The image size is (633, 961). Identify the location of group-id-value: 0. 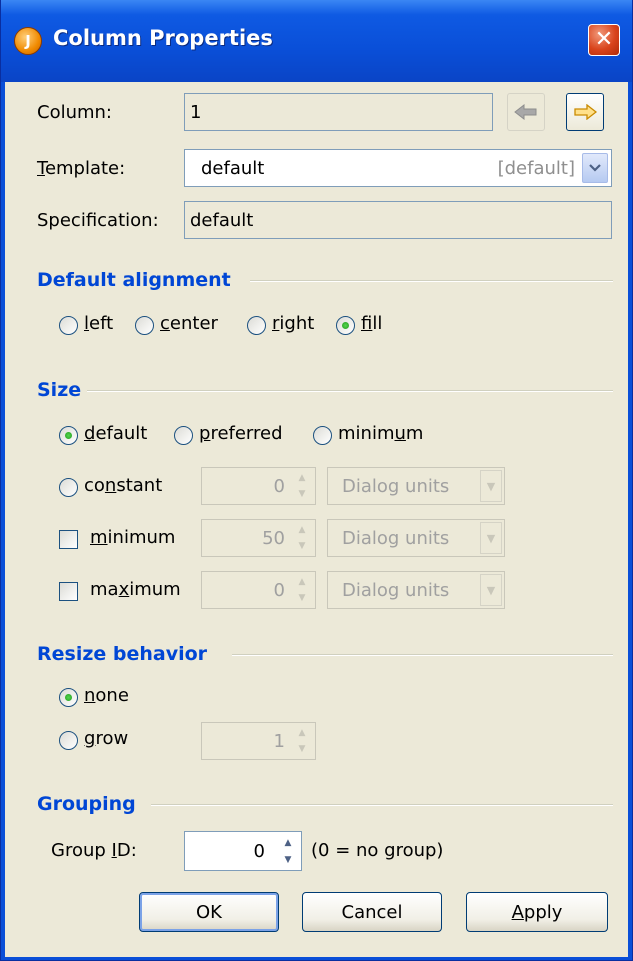
(259, 851).